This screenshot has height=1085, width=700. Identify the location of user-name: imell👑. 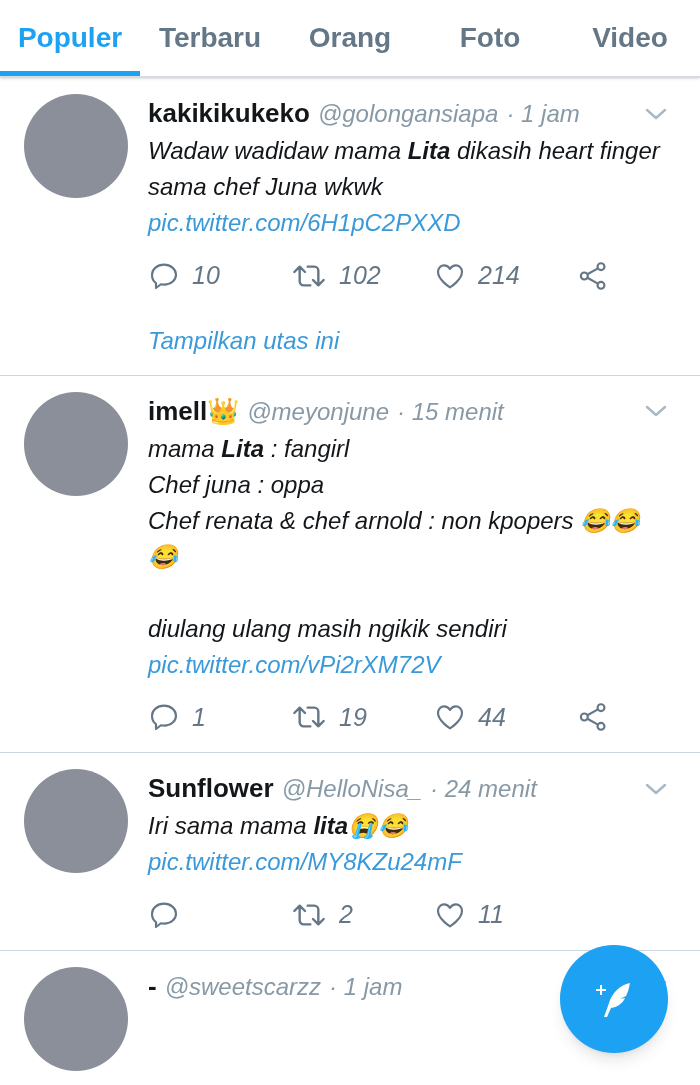
(194, 411).